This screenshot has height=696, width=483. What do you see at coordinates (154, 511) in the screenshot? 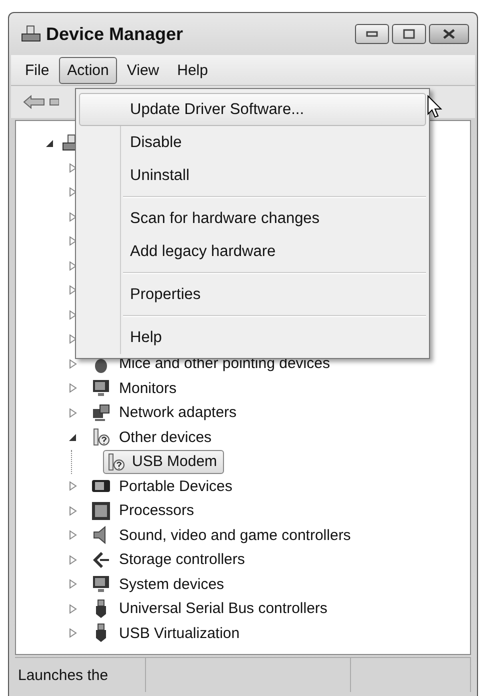
I see `tree-item: Processors` at bounding box center [154, 511].